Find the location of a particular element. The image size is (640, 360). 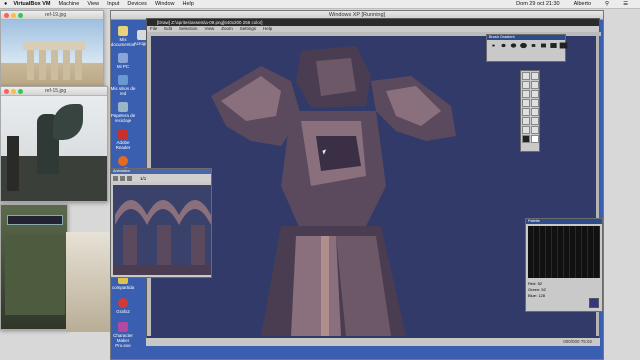

status-coordinates: 000/000 75:02 is located at coordinates (577, 341).